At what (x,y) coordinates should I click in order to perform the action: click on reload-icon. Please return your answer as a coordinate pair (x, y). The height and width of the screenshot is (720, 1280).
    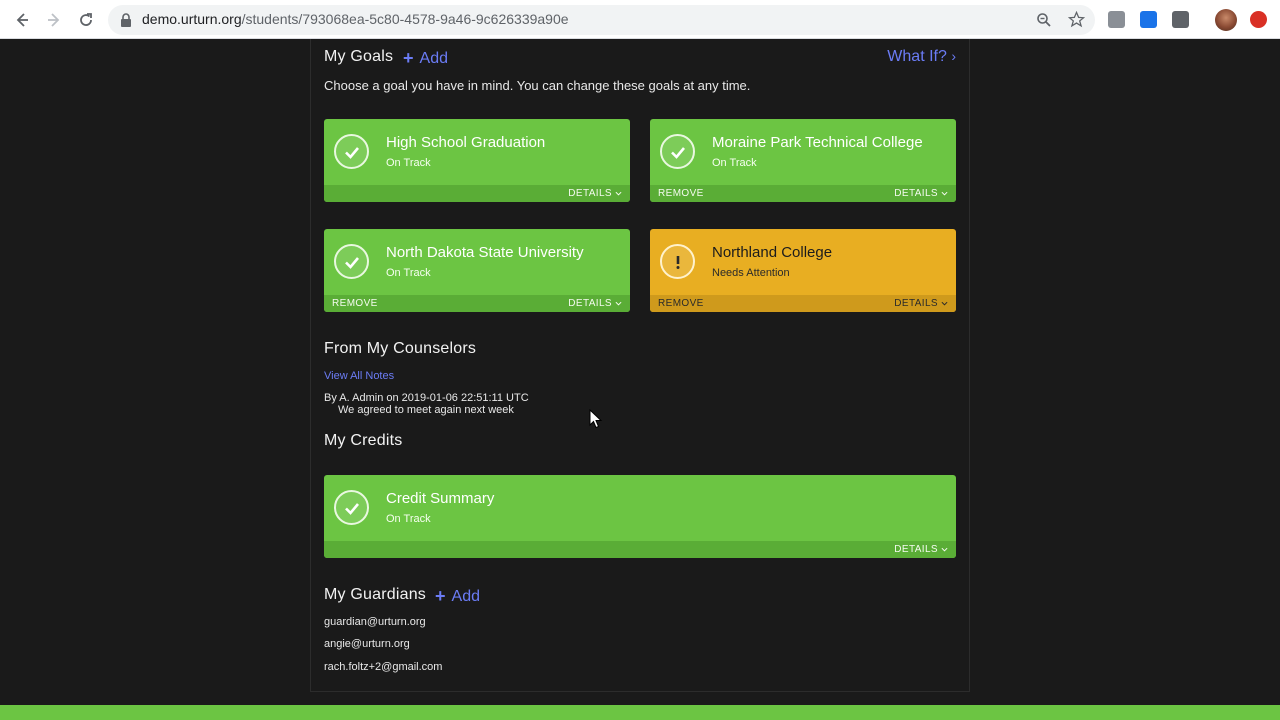
    Looking at the image, I should click on (86, 20).